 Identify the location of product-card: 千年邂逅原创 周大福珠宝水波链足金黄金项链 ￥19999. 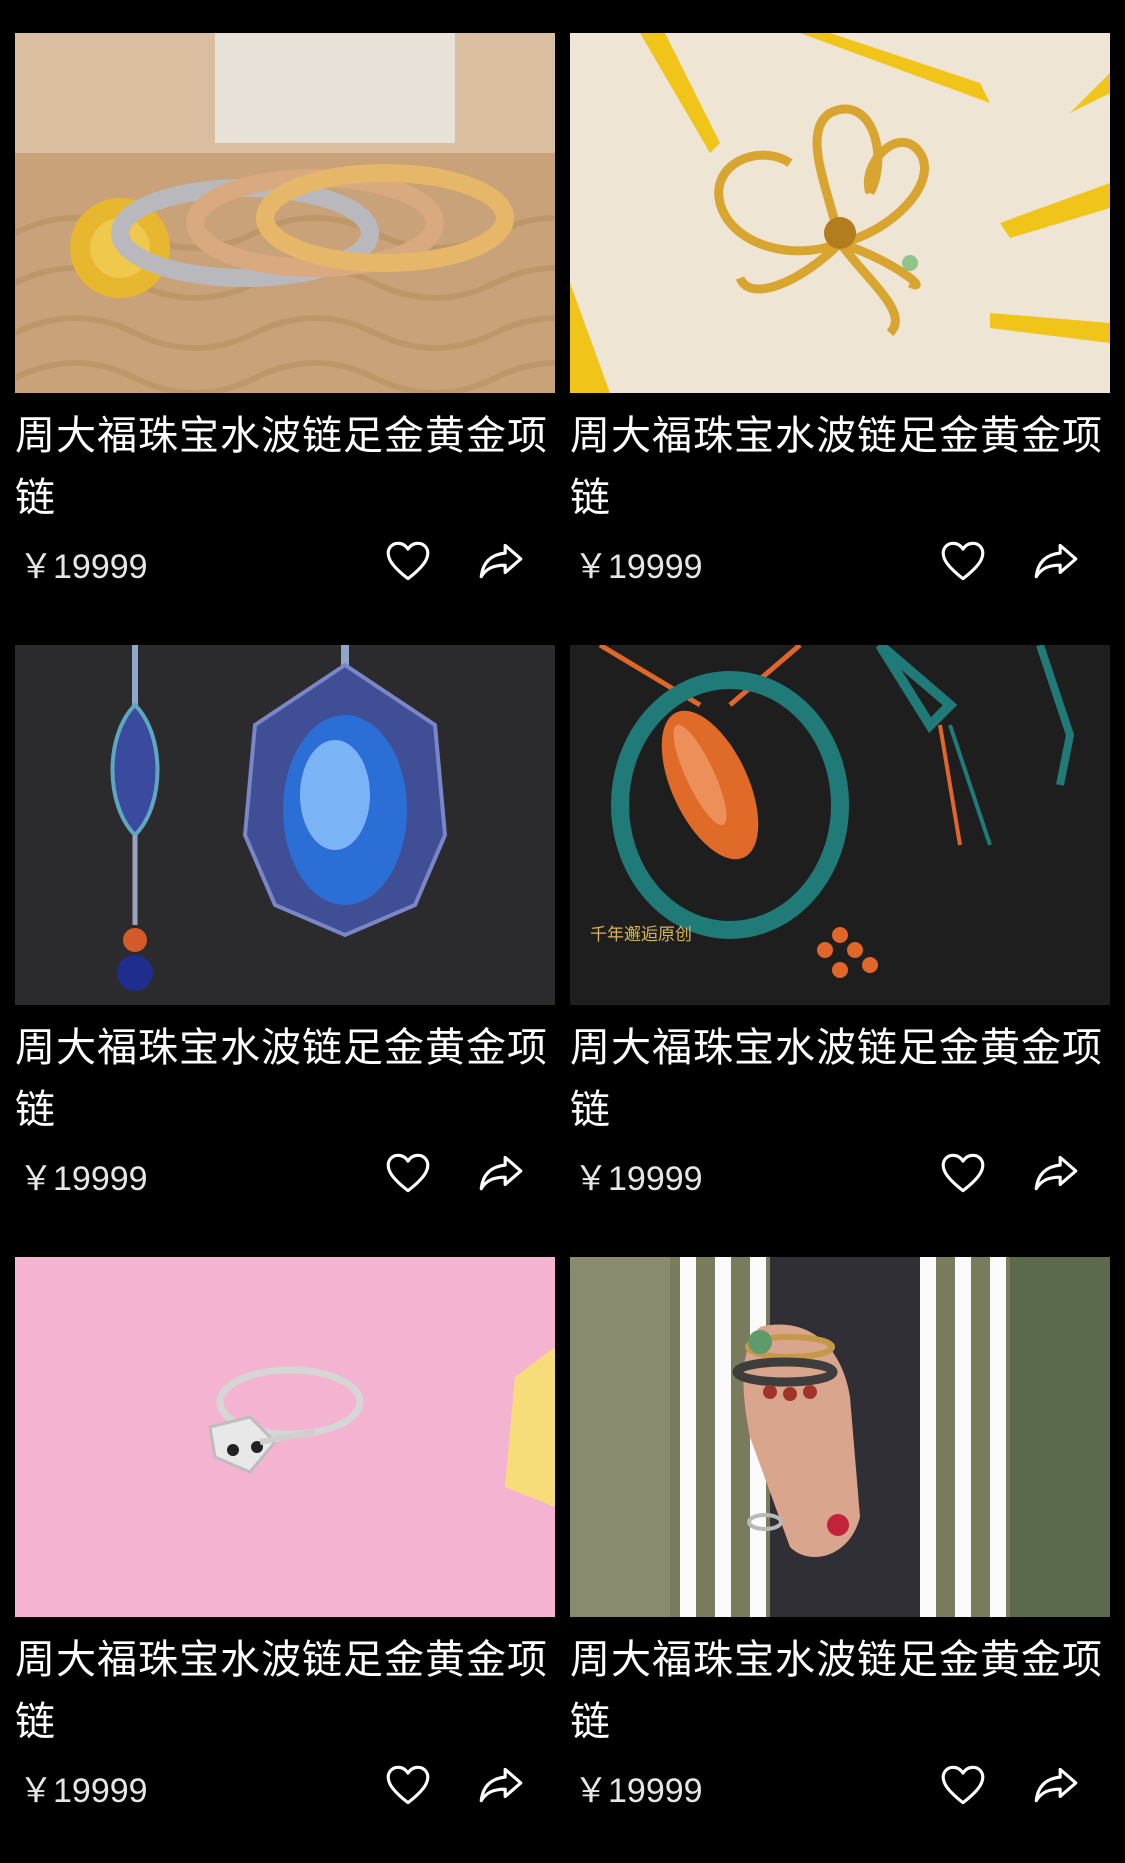
(840, 925).